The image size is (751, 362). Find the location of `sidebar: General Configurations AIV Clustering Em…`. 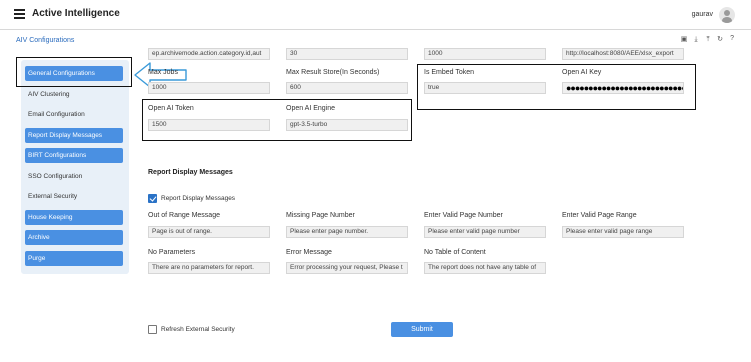

sidebar: General Configurations AIV Clustering Em… is located at coordinates (75, 167).